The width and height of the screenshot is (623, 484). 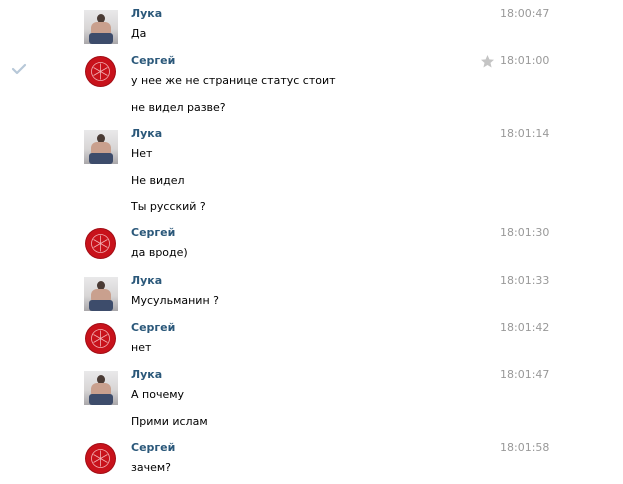 I want to click on message-time: 18:00:47, so click(x=524, y=13).